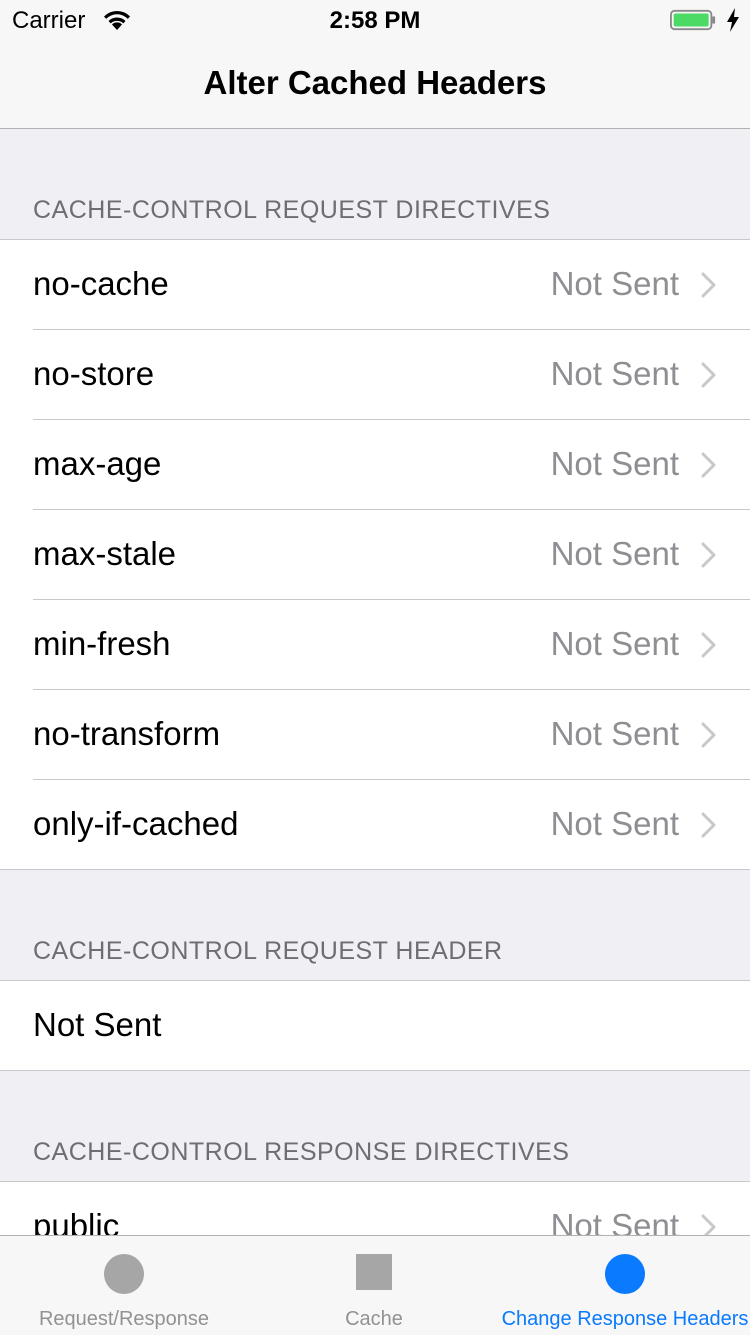 The width and height of the screenshot is (750, 1335). What do you see at coordinates (375, 184) in the screenshot?
I see `section-header-request-directives: CACHE-CONTROL REQUEST DIRECTIVES` at bounding box center [375, 184].